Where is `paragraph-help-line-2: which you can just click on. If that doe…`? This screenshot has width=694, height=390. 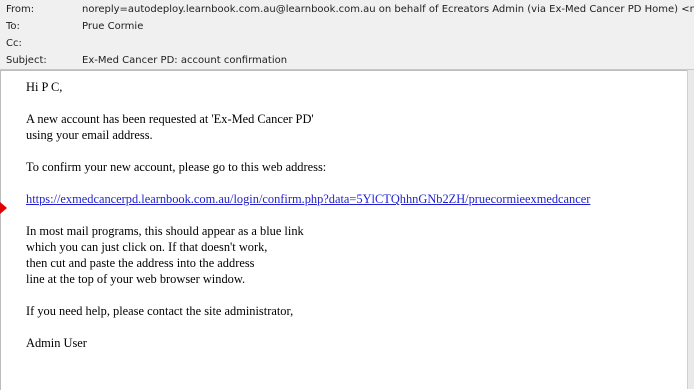
paragraph-help-line-2: which you can just click on. If that doe… is located at coordinates (147, 247).